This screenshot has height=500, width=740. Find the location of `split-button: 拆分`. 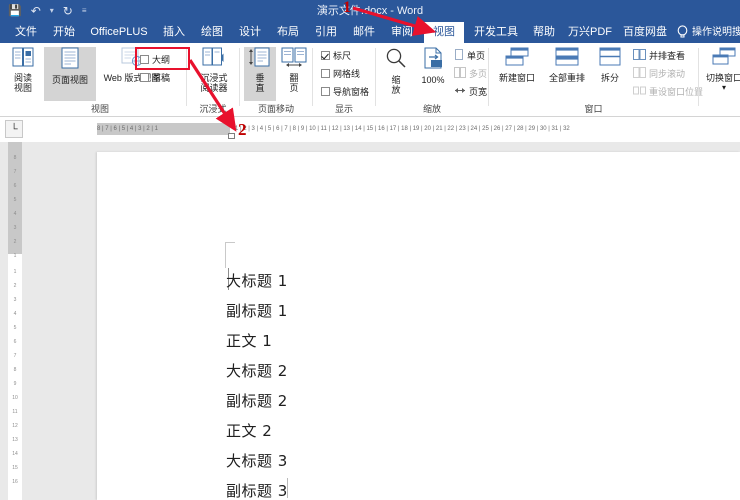

split-button: 拆分 is located at coordinates (610, 74).